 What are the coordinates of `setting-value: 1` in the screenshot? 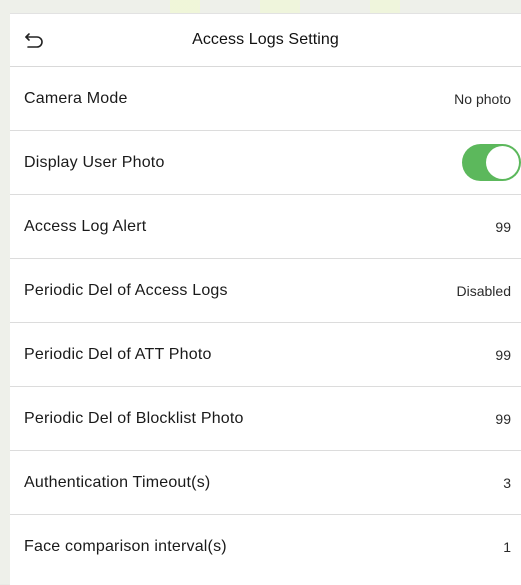 It's located at (507, 547).